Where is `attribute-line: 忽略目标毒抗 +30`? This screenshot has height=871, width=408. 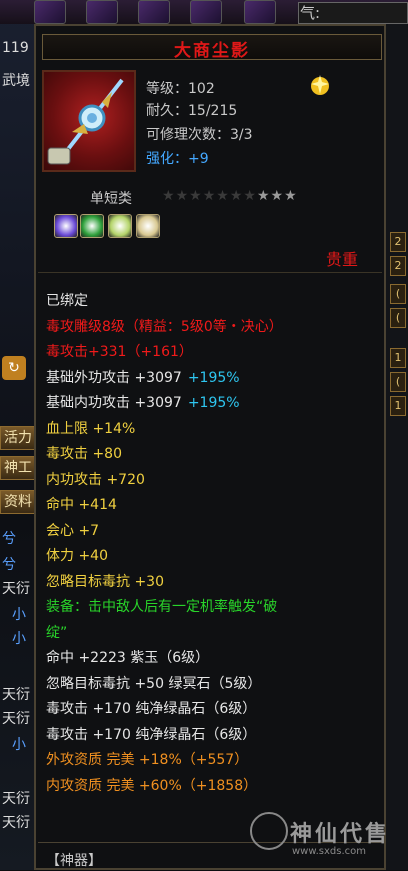
attribute-line: 忽略目标毒抗 +30 is located at coordinates (105, 581).